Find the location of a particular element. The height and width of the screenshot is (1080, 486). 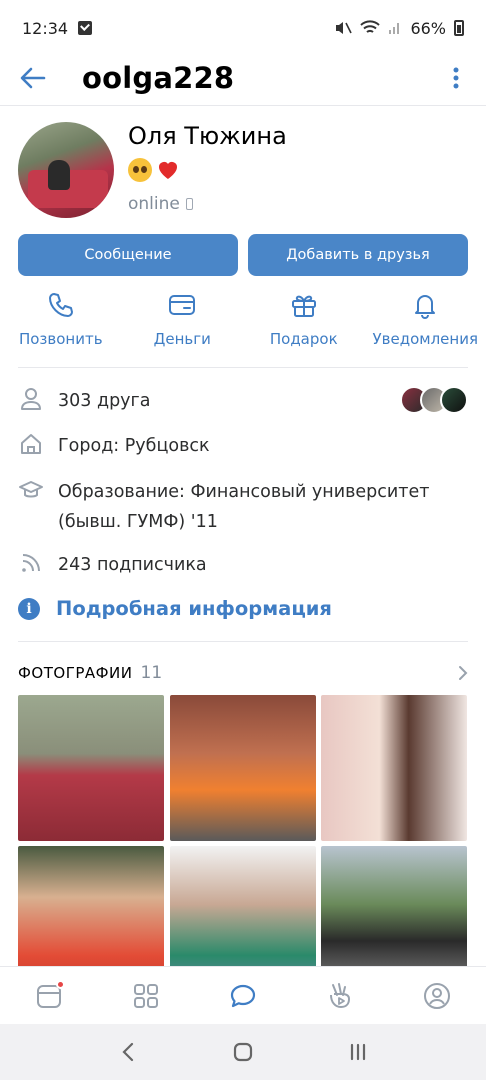

back-button is located at coordinates (33, 78).